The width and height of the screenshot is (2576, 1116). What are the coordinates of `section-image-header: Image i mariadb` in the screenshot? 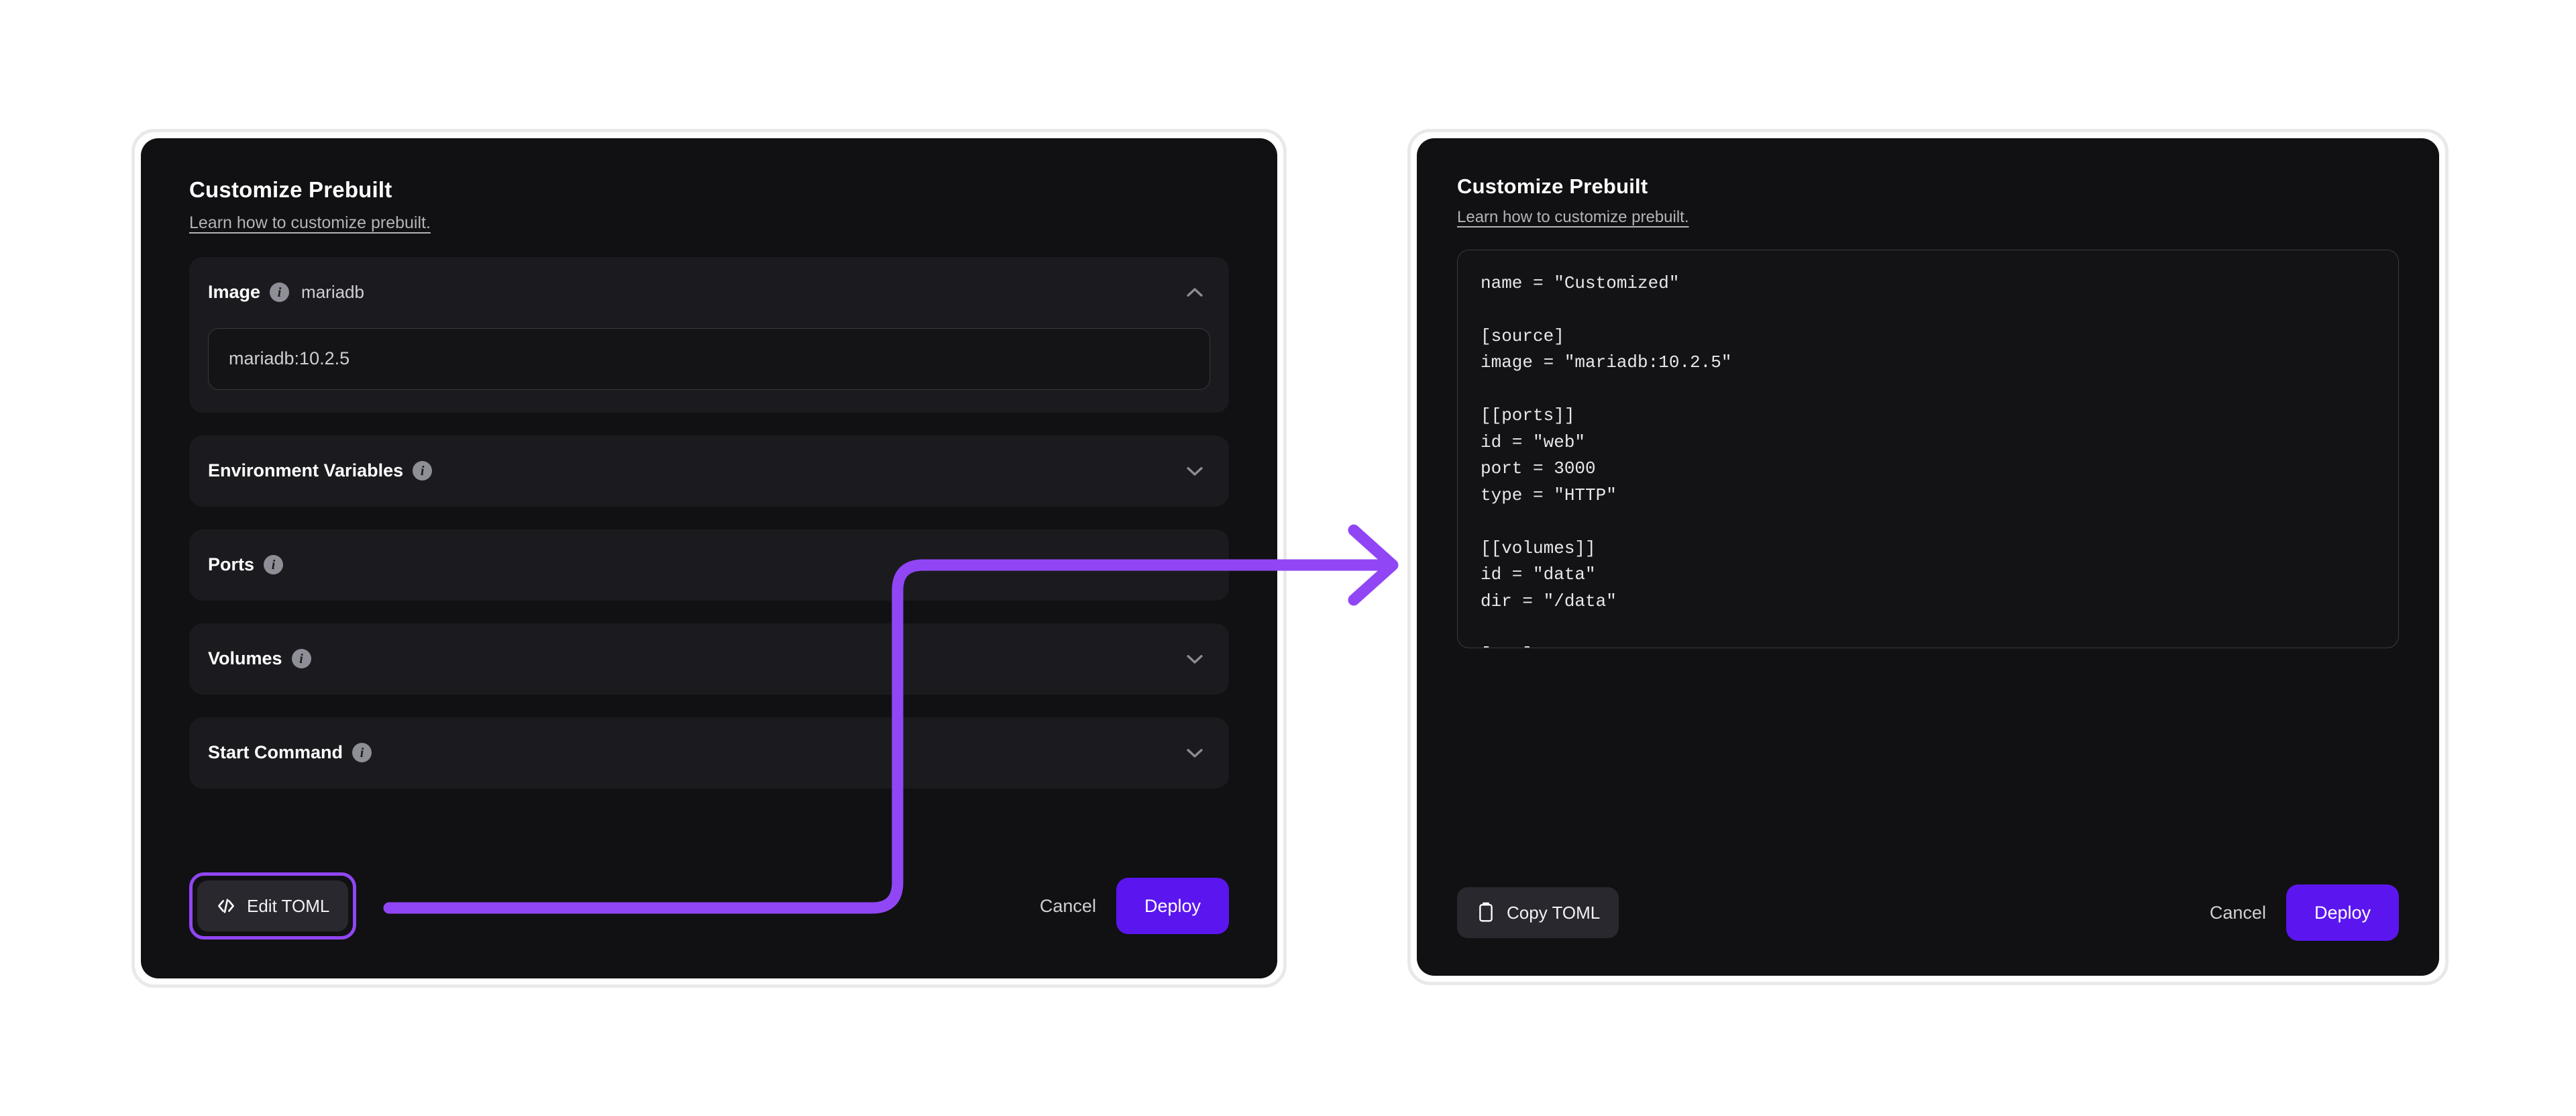 It's located at (709, 292).